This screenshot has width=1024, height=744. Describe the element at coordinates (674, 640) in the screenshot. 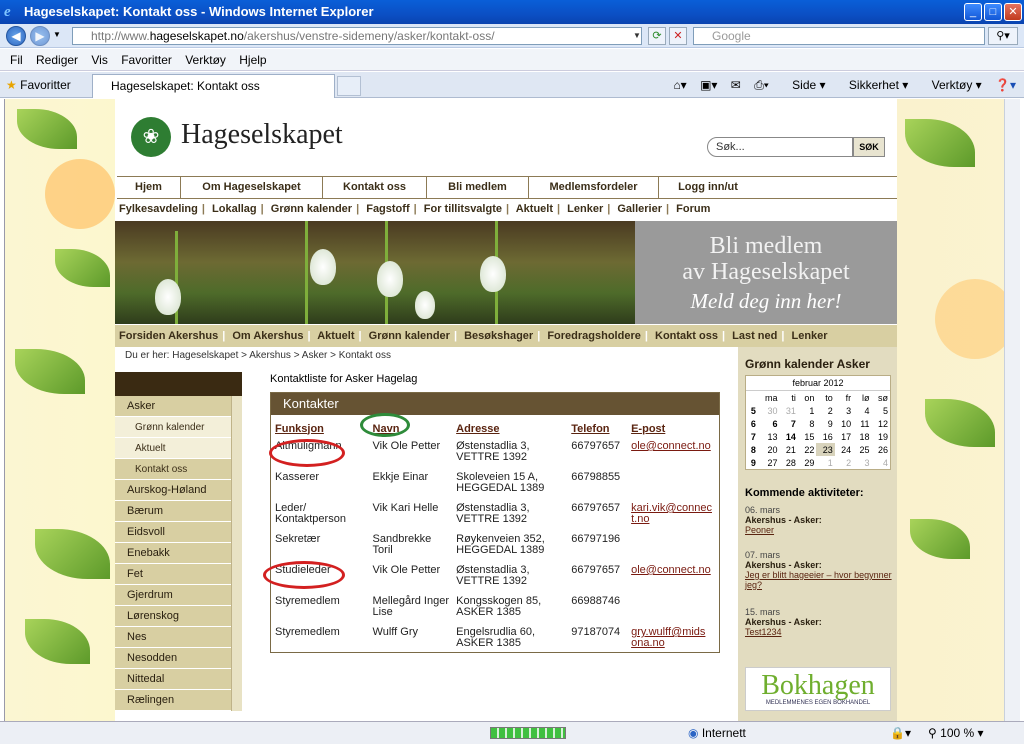

I see `cell-epost: gry.wulff@mids ona.no` at that location.